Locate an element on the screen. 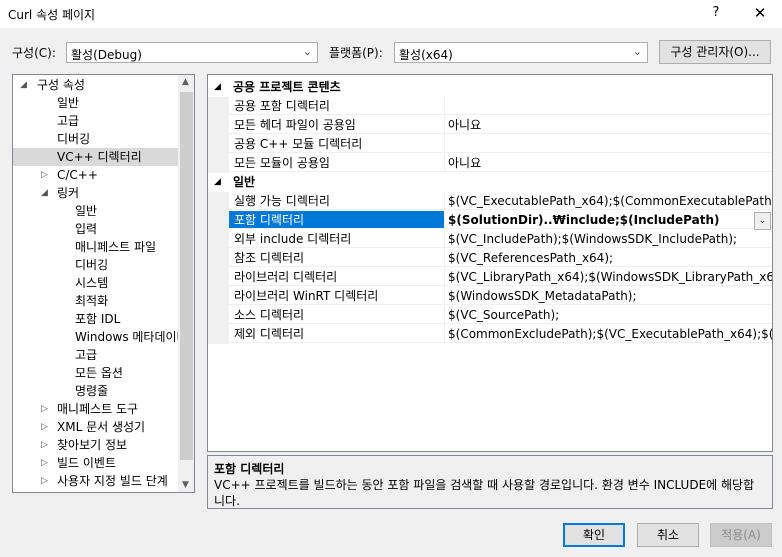 This screenshot has width=782, height=557. config-label: 구성(C): is located at coordinates (34, 53).